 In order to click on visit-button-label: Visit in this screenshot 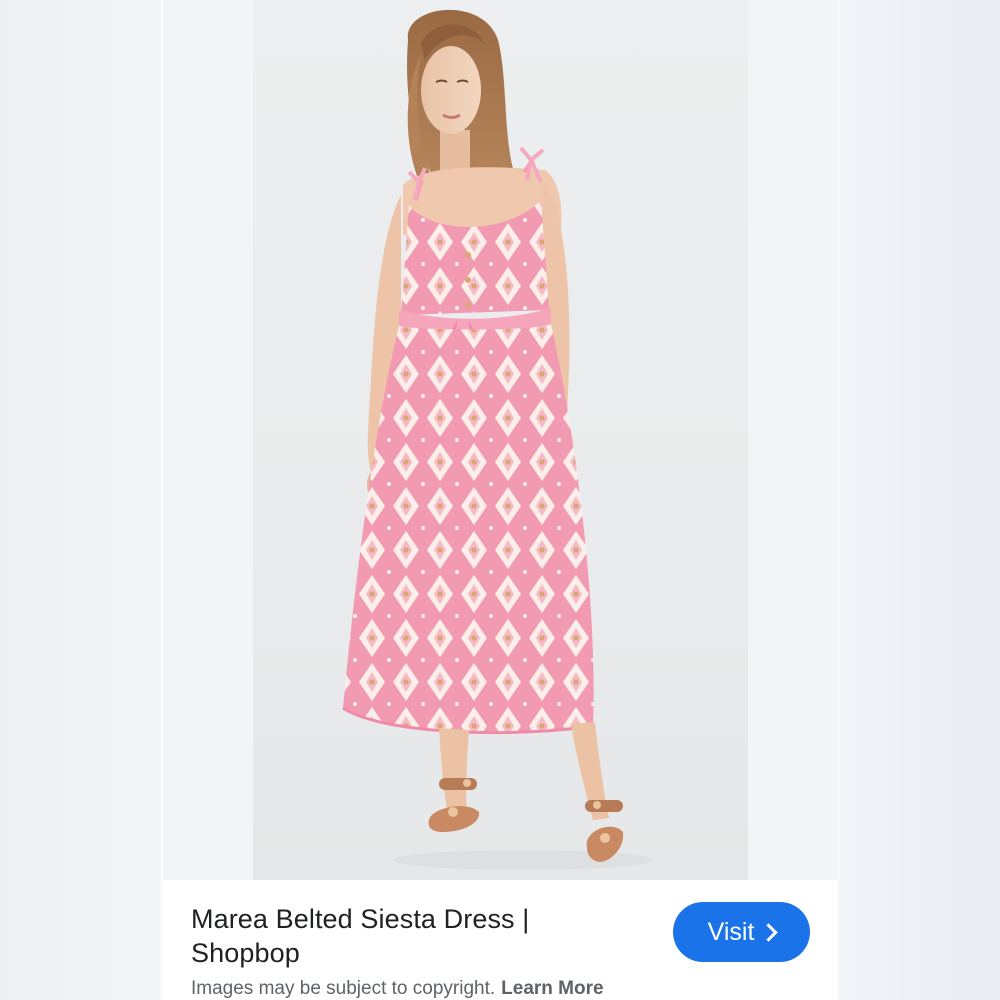, I will do `click(731, 931)`.